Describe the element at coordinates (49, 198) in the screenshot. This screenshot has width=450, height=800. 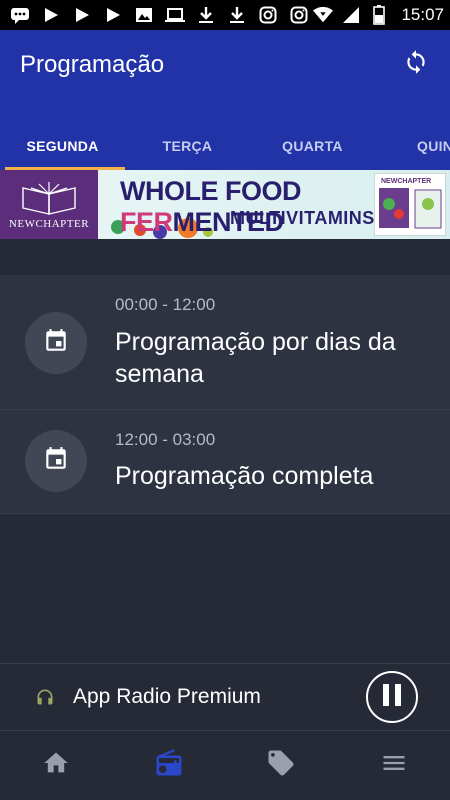
I see `book-logo-icon` at that location.